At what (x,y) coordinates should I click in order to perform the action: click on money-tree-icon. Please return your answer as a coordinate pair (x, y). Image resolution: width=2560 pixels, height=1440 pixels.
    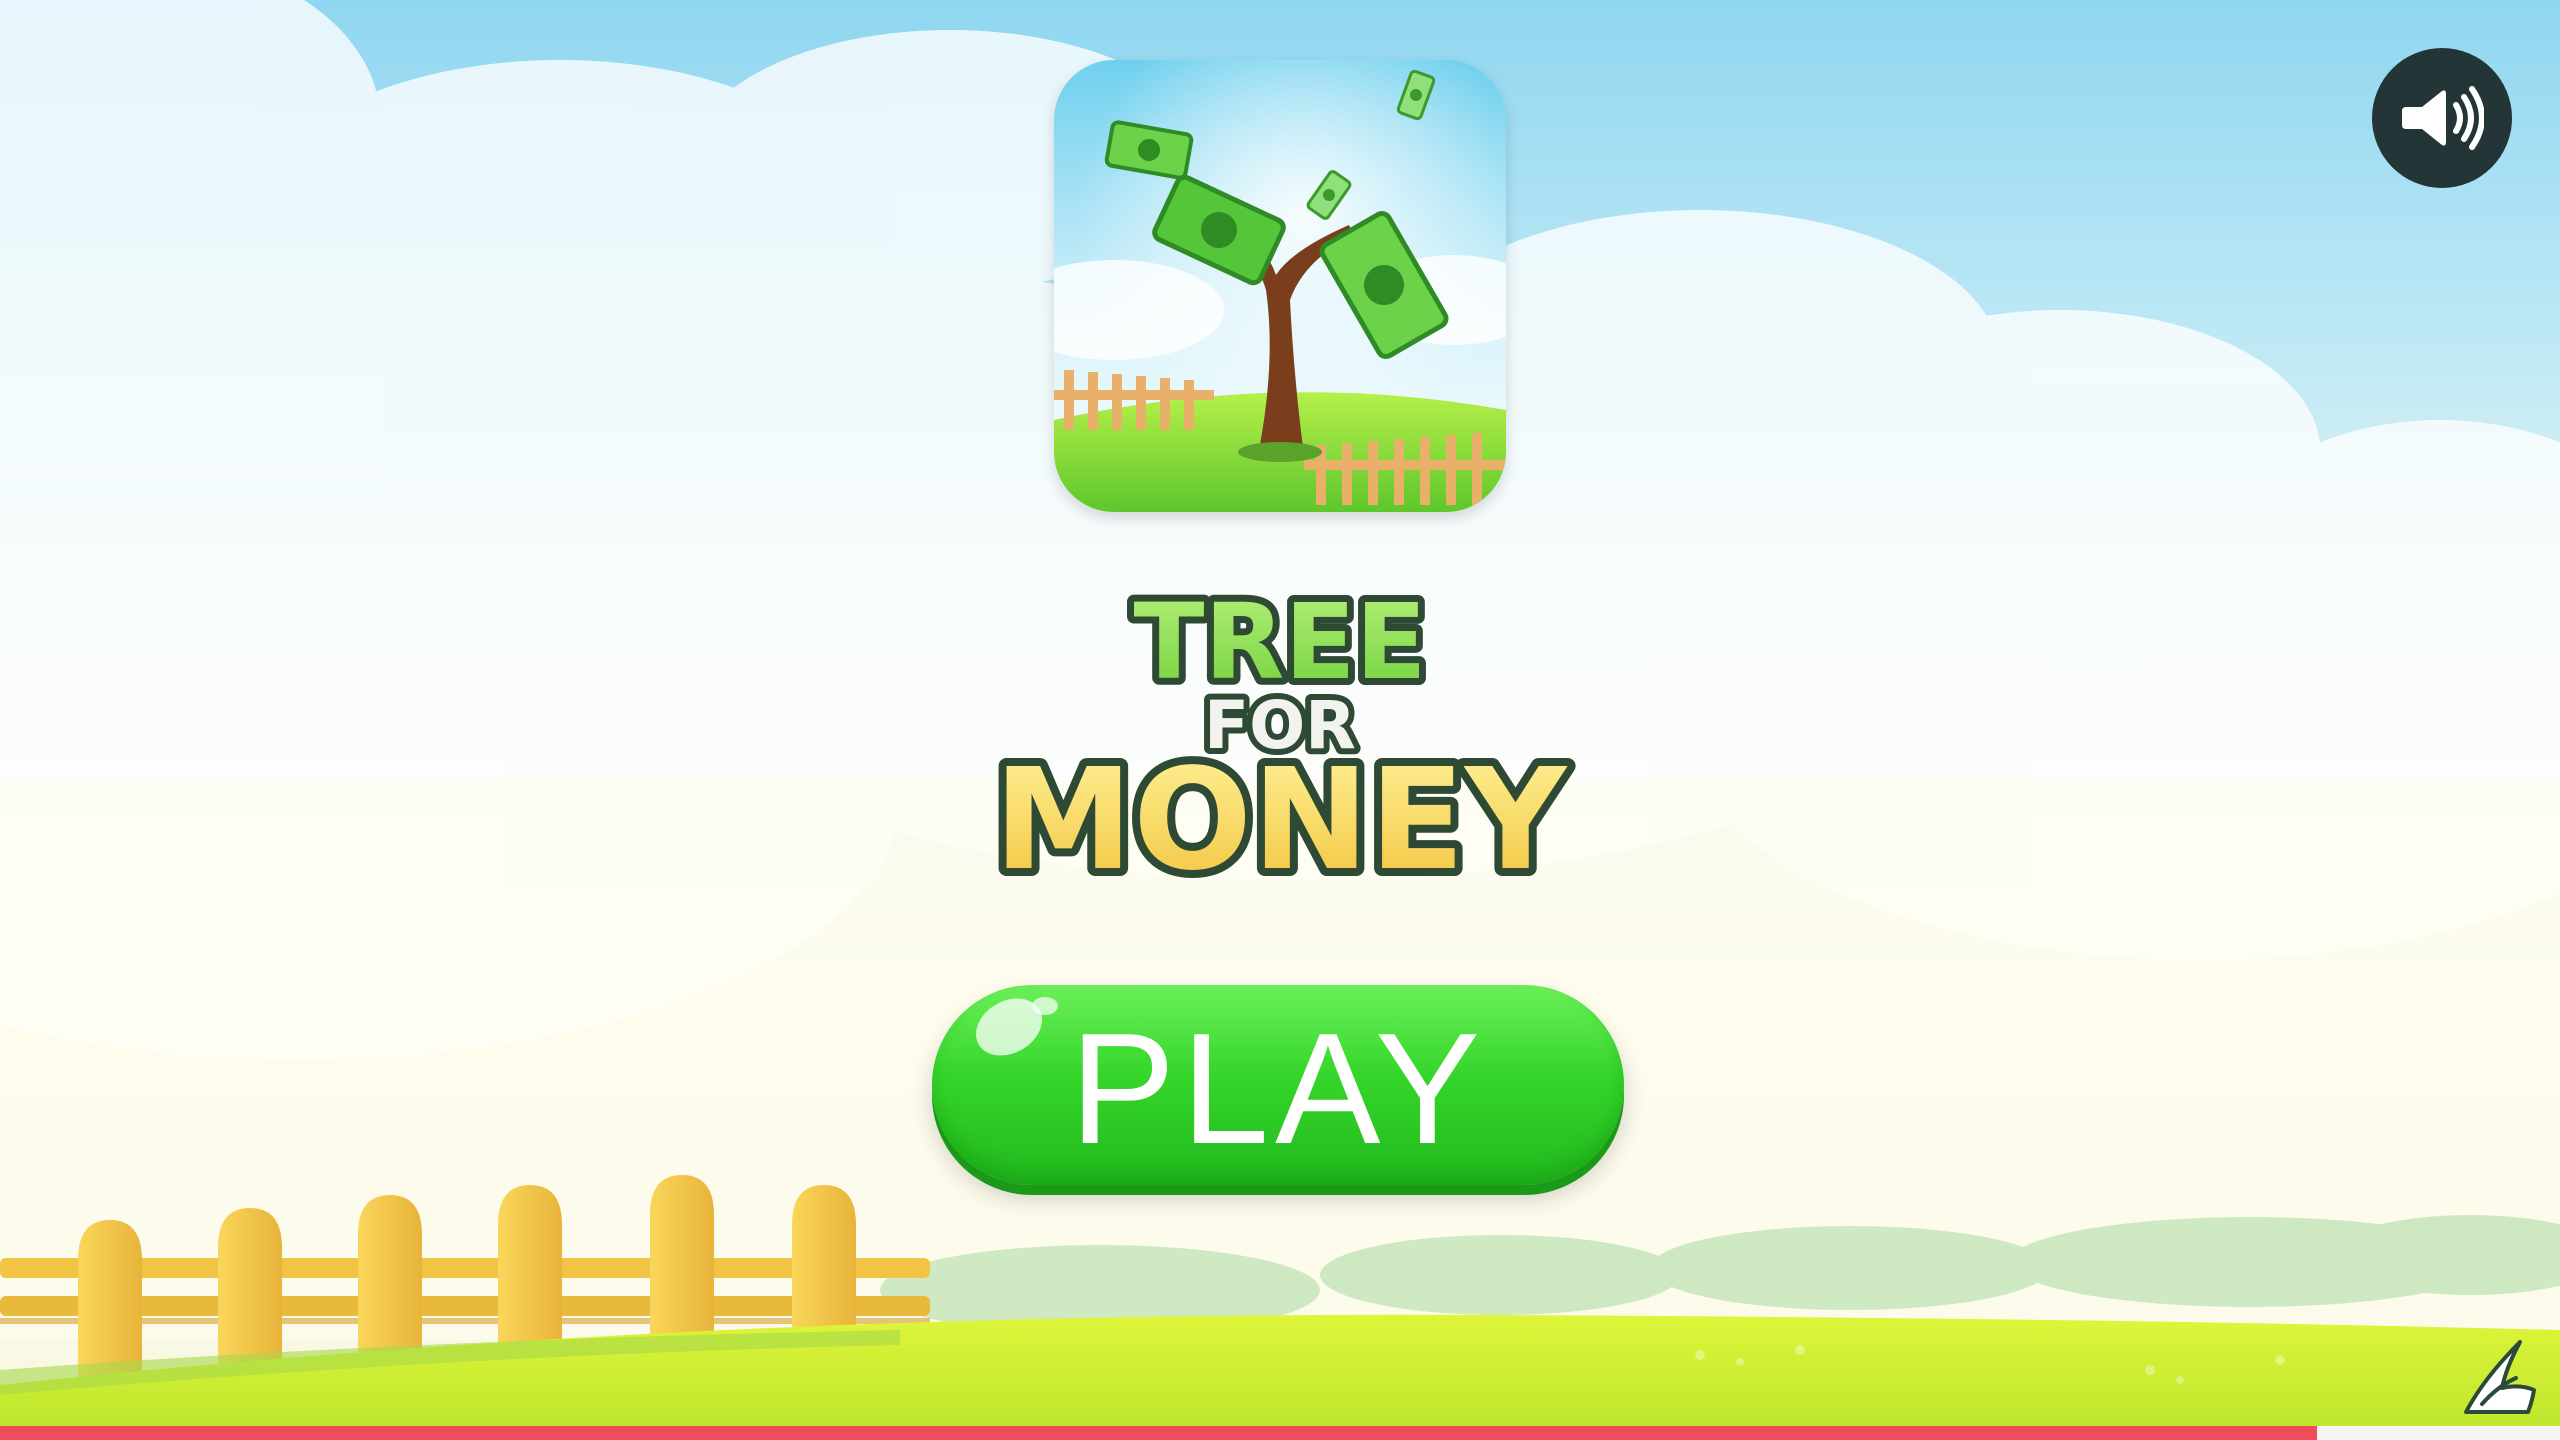
    Looking at the image, I should click on (1280, 286).